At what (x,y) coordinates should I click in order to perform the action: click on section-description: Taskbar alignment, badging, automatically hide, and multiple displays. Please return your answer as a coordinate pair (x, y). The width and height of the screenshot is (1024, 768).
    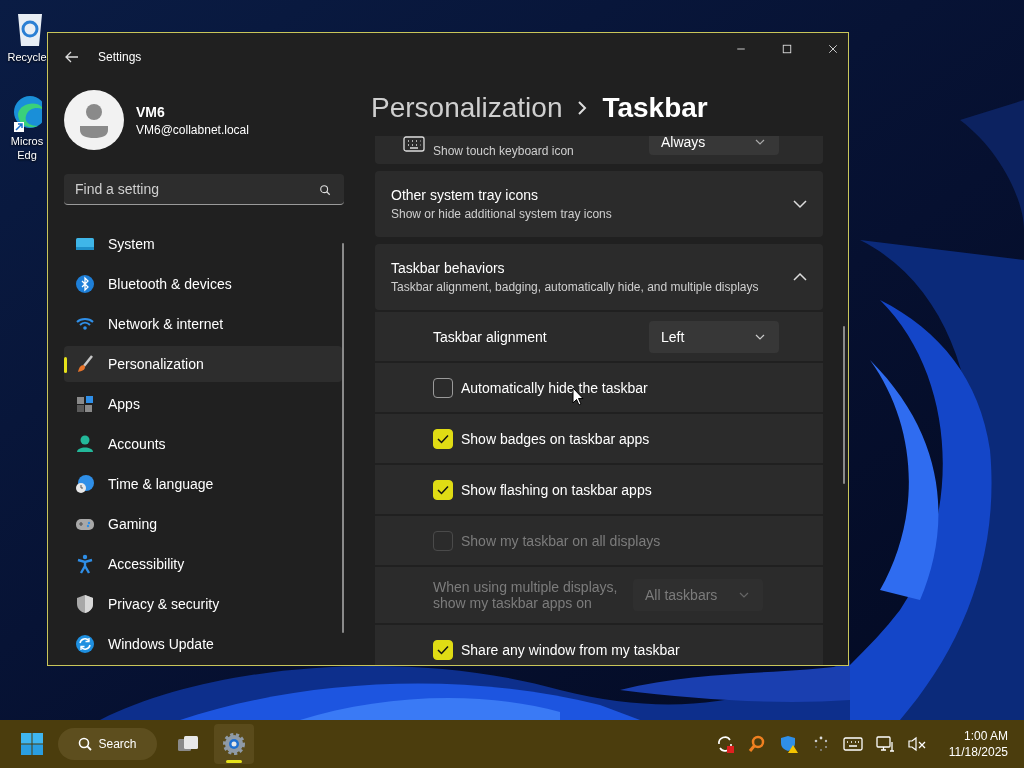
    Looking at the image, I should click on (575, 287).